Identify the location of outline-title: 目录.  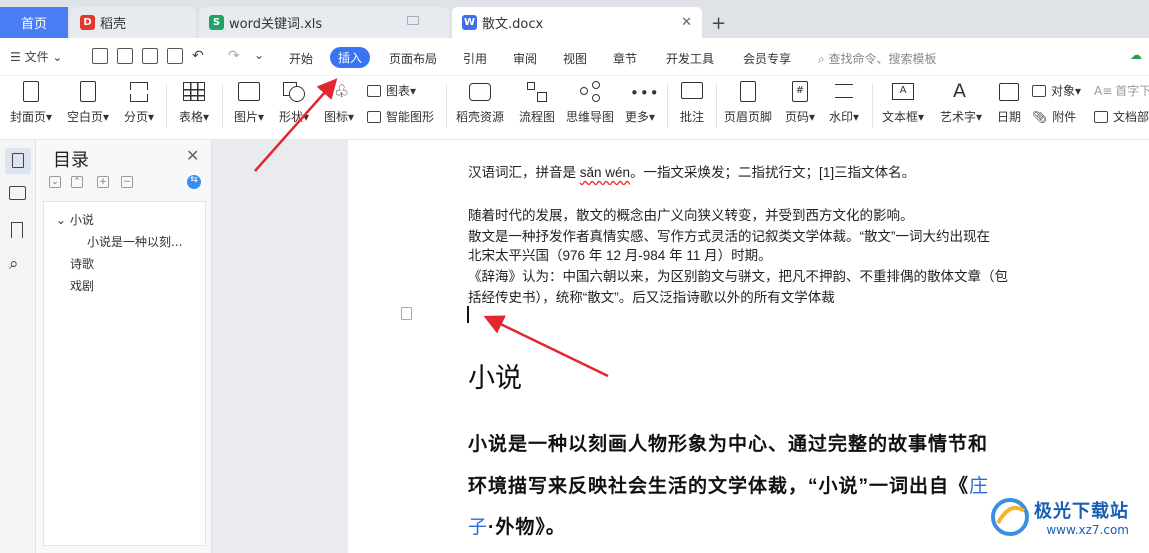
(71, 160).